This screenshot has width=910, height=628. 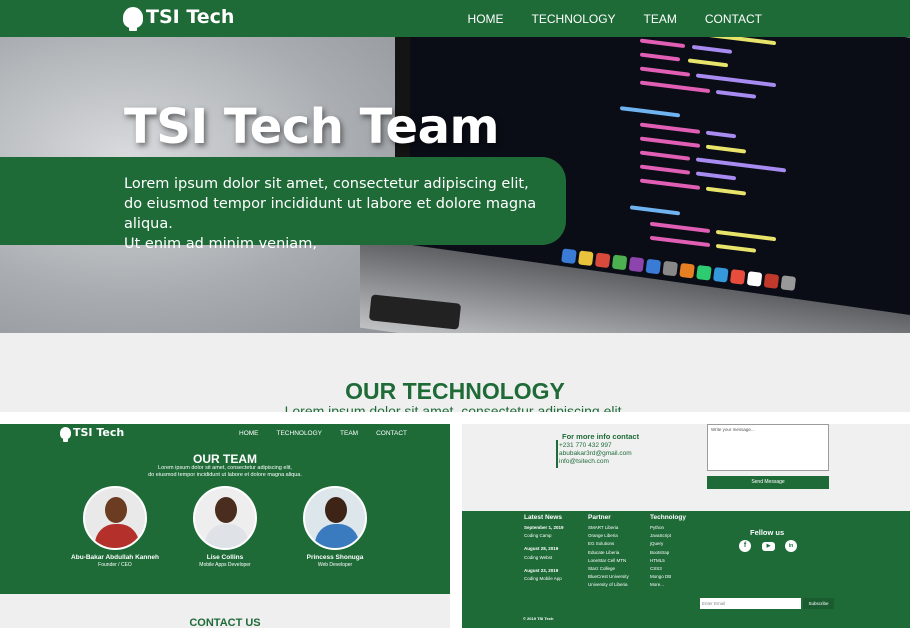 I want to click on technology-title: OUR TECHNOLOGY, so click(x=455, y=391).